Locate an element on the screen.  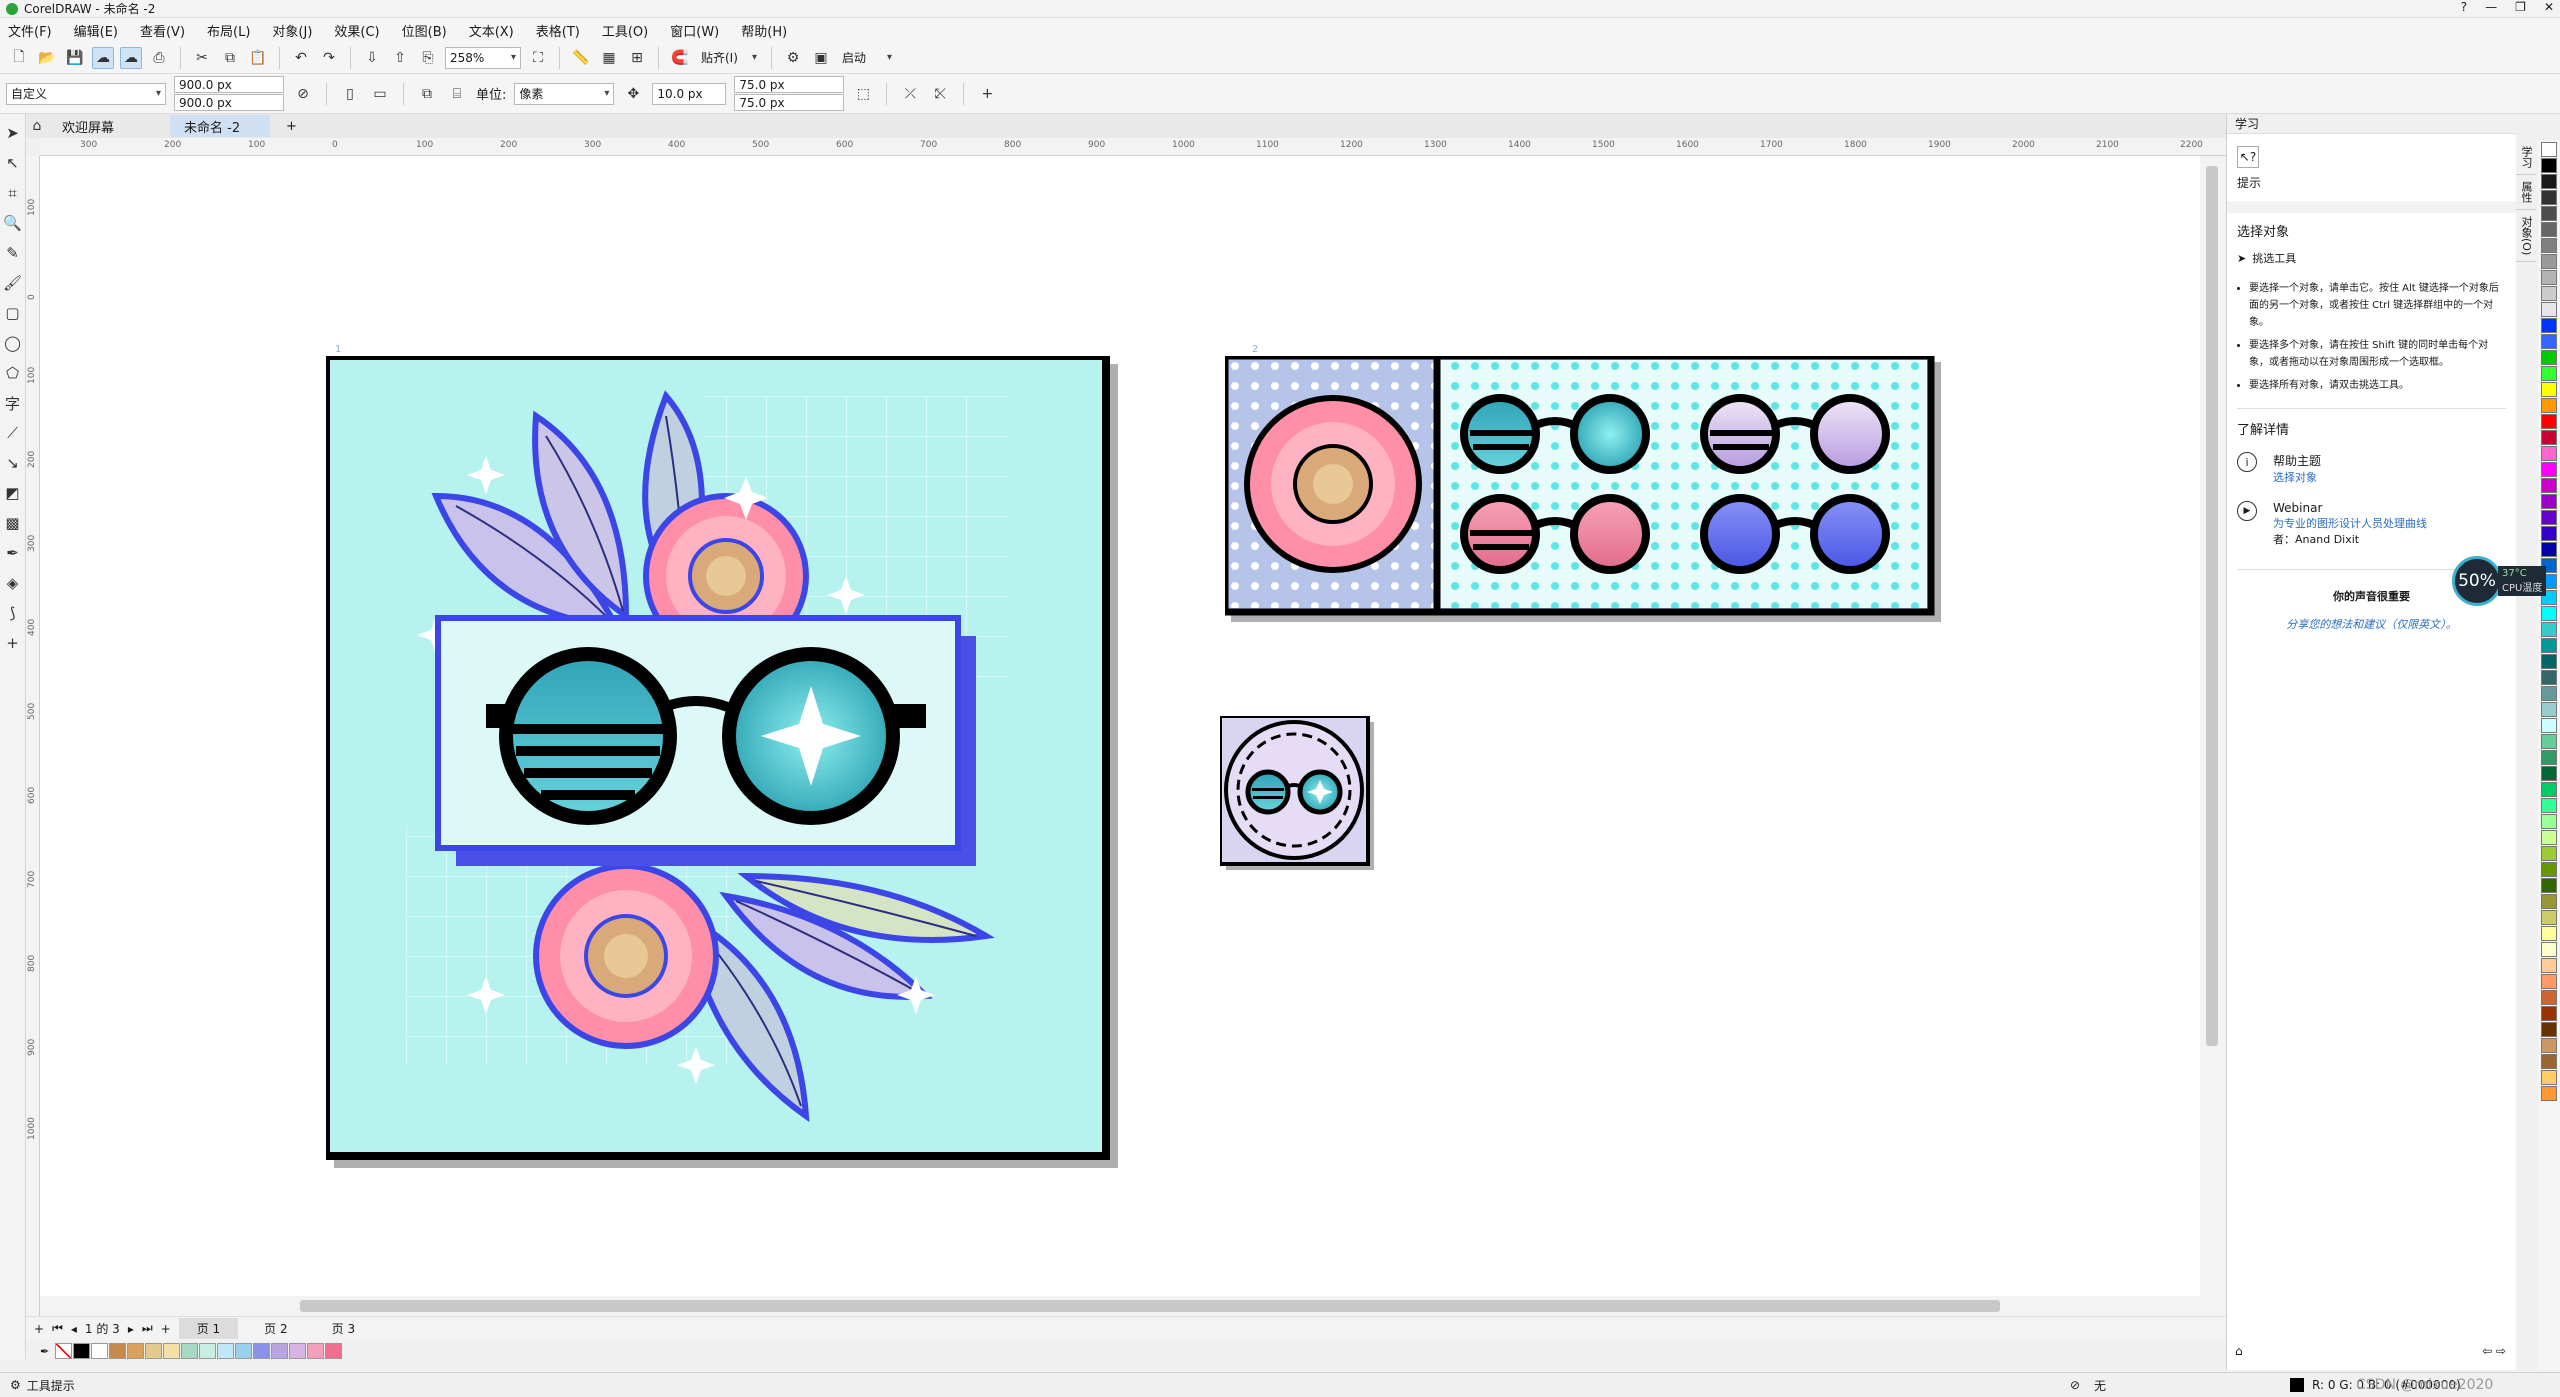
feedback-link: 分享您的想法和建议（仅限英文）。 is located at coordinates (2371, 624).